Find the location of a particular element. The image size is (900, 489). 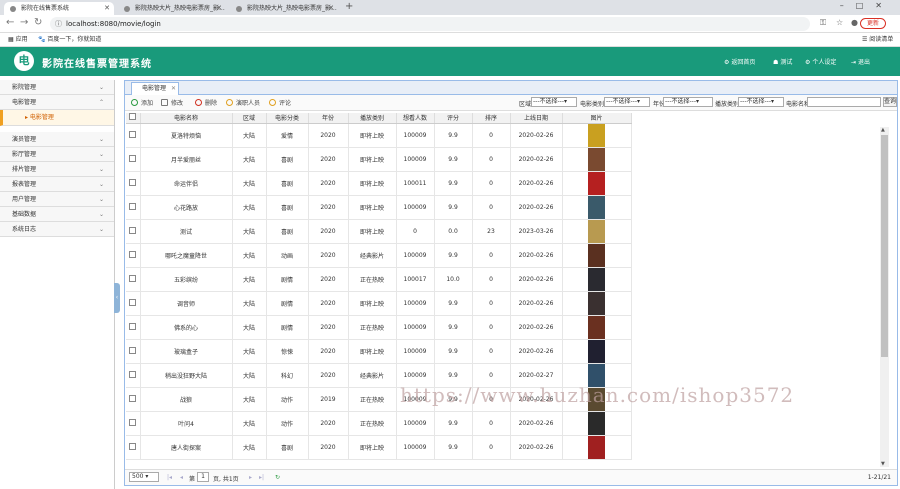

table-row: 叶问4 大陆 动作 2020 正在热映 100009 9.9 0 2020-02-26 is located at coordinates (379, 423).